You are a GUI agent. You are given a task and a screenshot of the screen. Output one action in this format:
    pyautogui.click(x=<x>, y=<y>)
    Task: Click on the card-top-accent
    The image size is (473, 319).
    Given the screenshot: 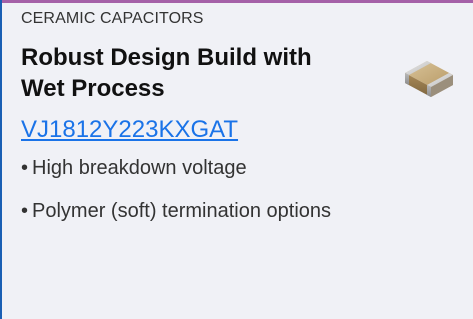 What is the action you would take?
    pyautogui.click(x=236, y=1)
    